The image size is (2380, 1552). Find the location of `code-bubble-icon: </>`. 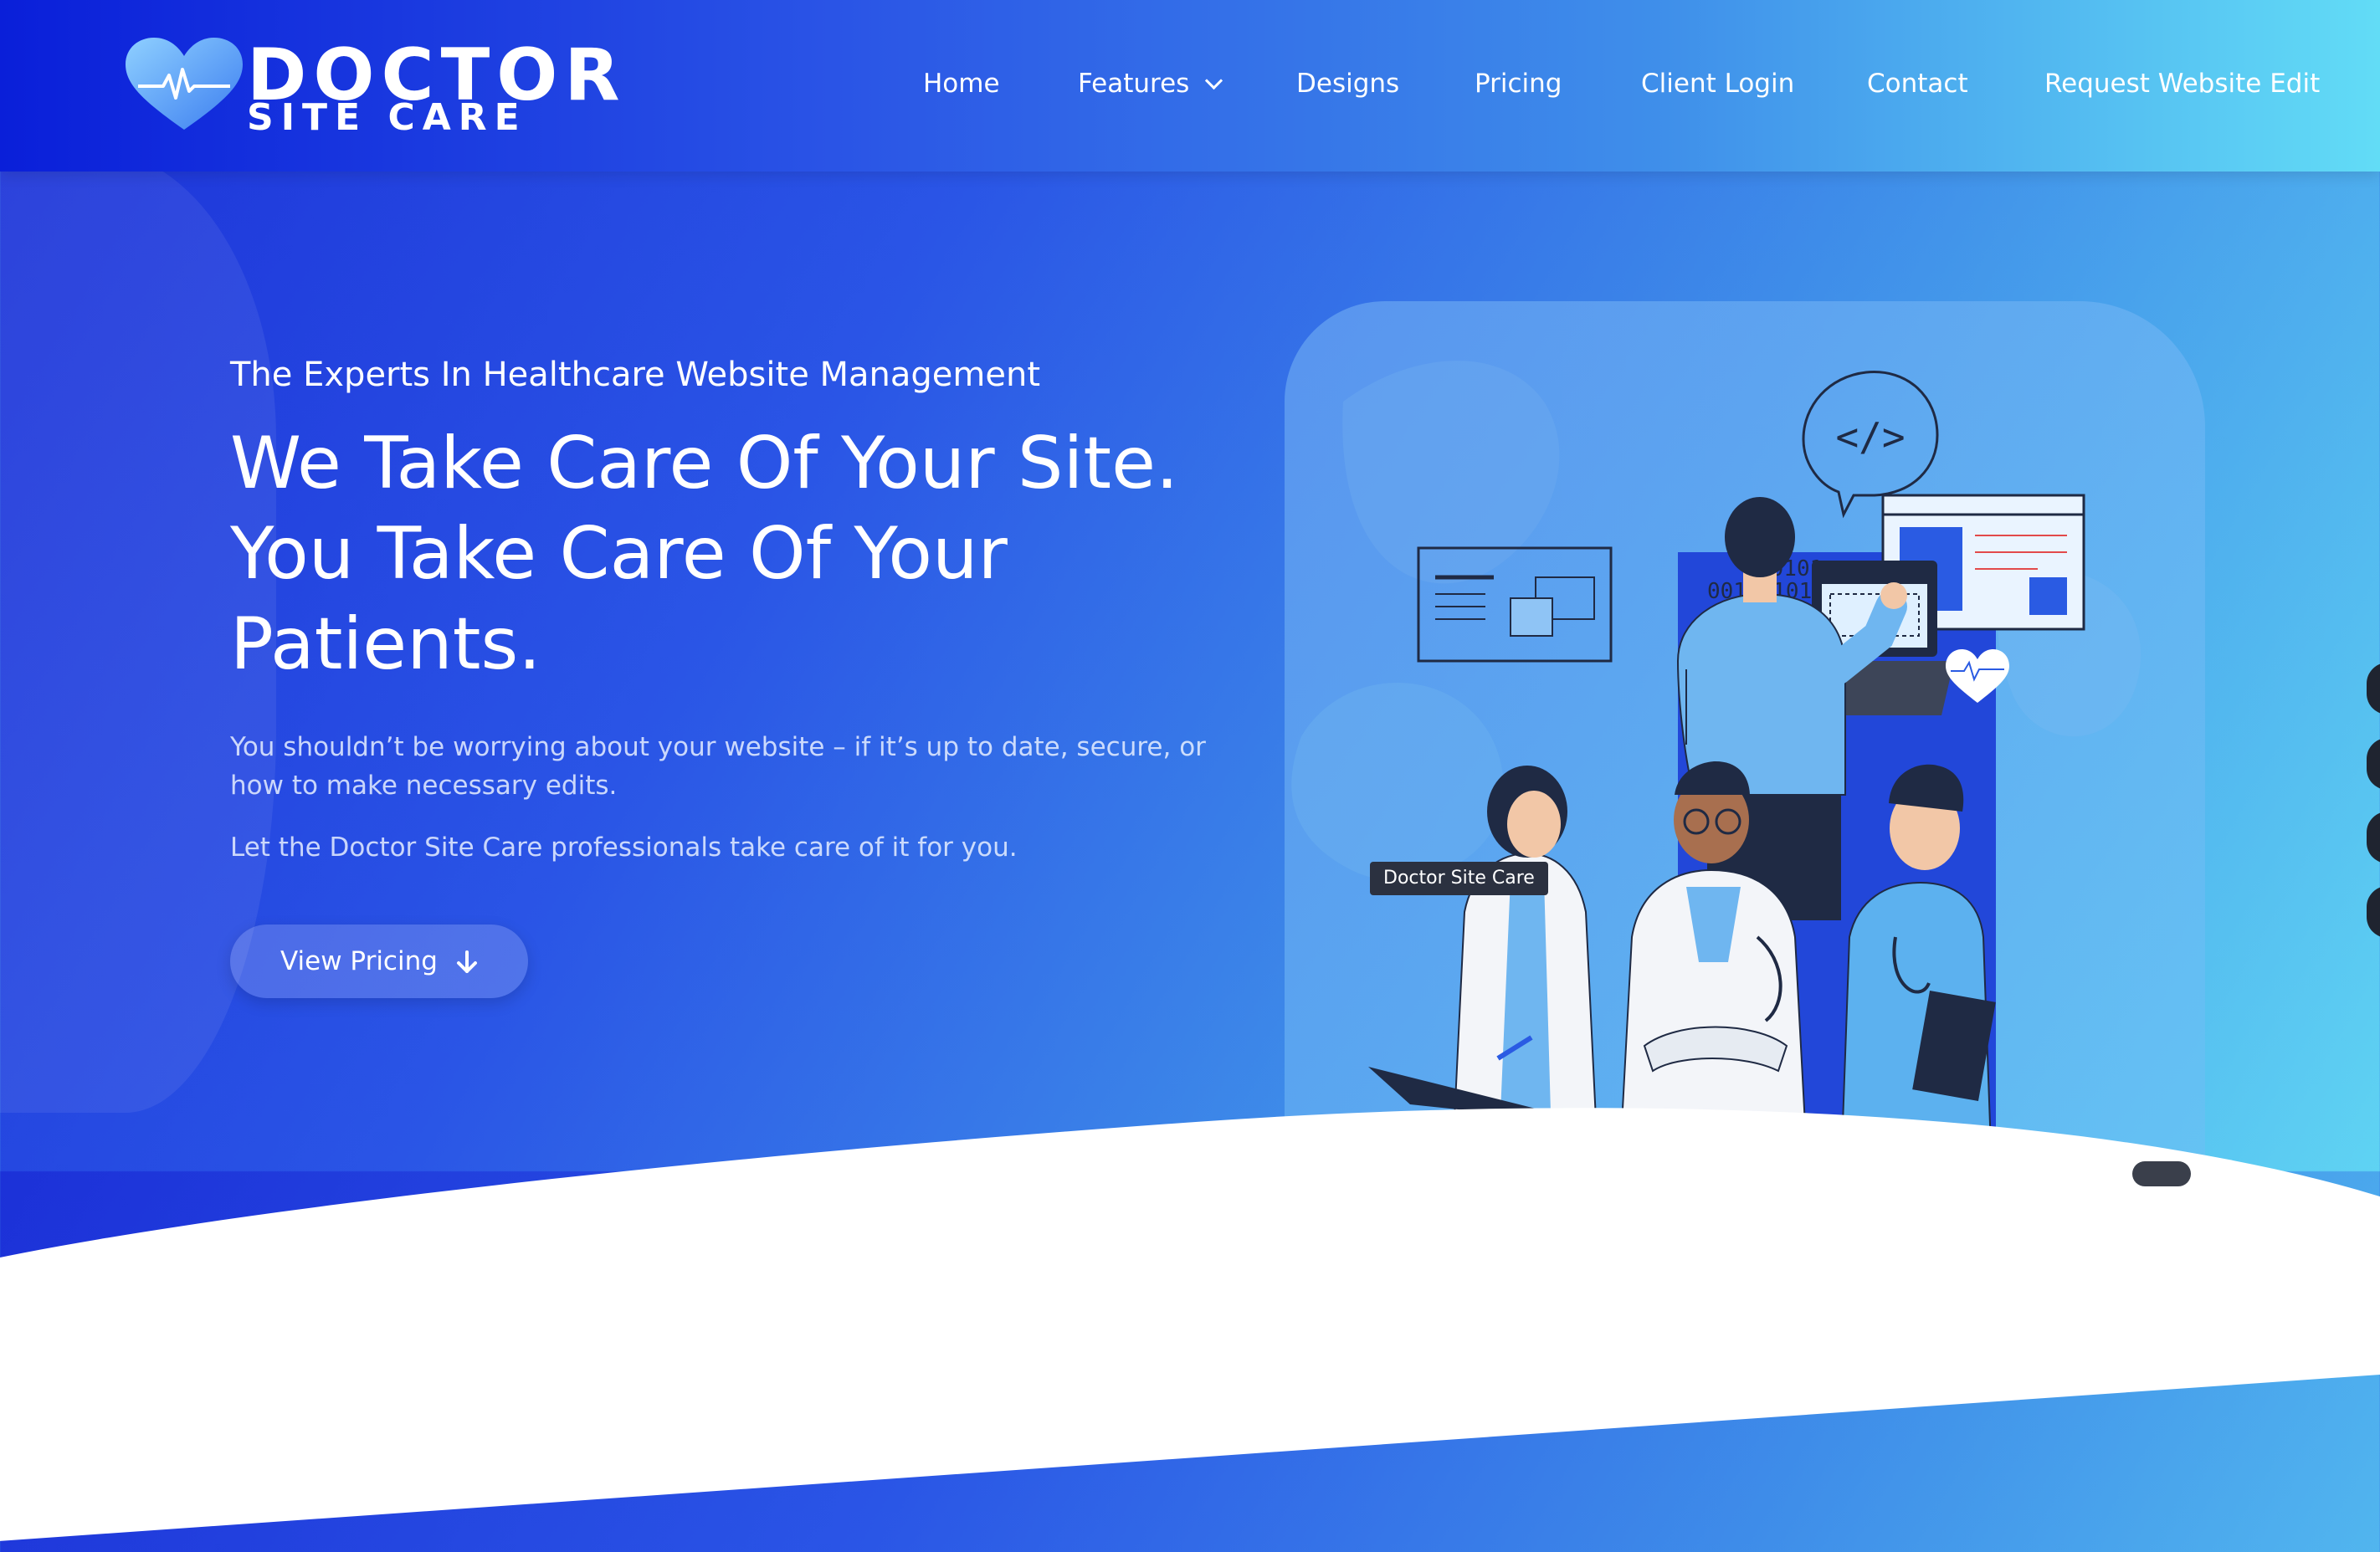

code-bubble-icon: </> is located at coordinates (1870, 445).